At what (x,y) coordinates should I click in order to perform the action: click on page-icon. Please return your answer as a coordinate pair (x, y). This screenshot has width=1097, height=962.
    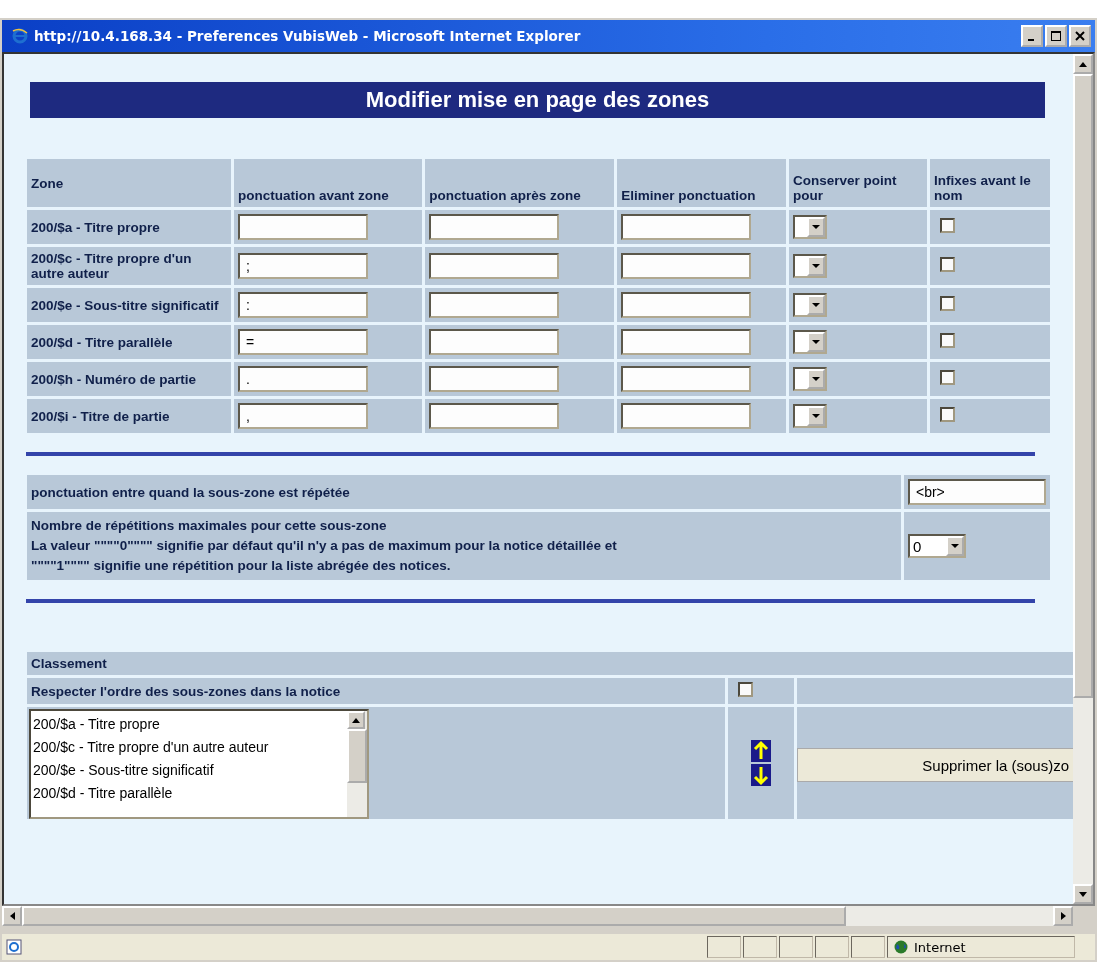
    Looking at the image, I should click on (14, 947).